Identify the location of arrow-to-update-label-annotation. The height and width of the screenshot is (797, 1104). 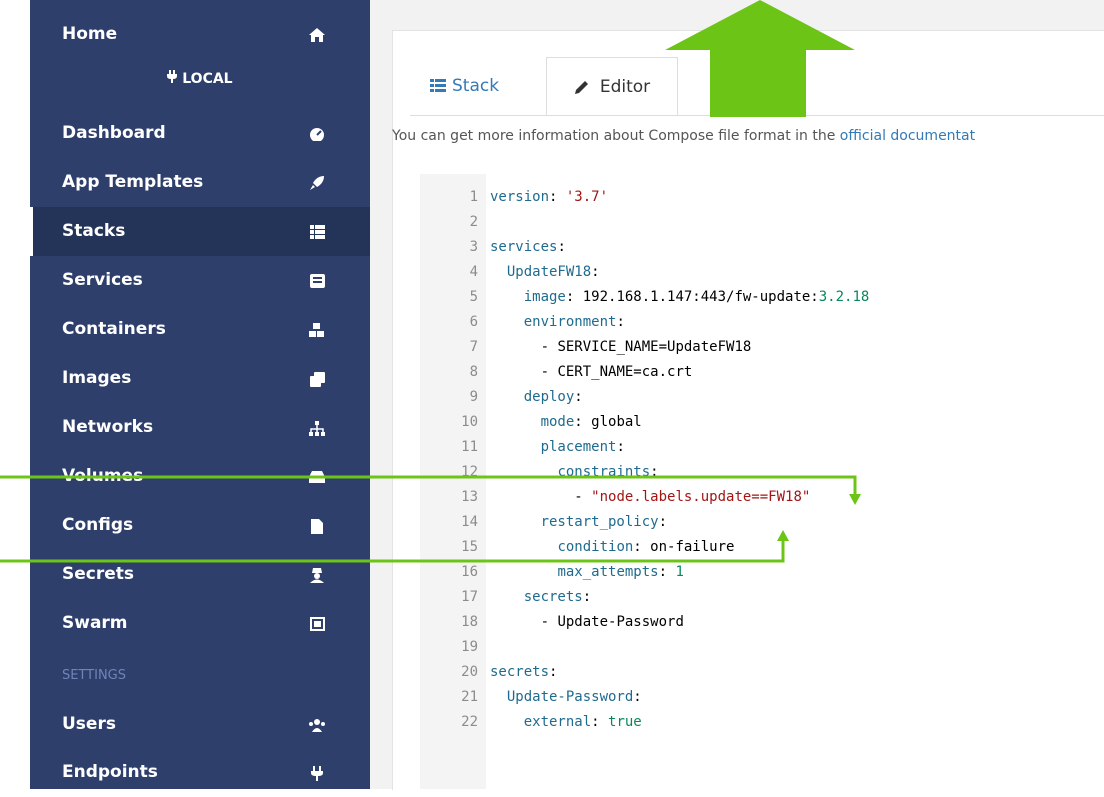
(394, 546).